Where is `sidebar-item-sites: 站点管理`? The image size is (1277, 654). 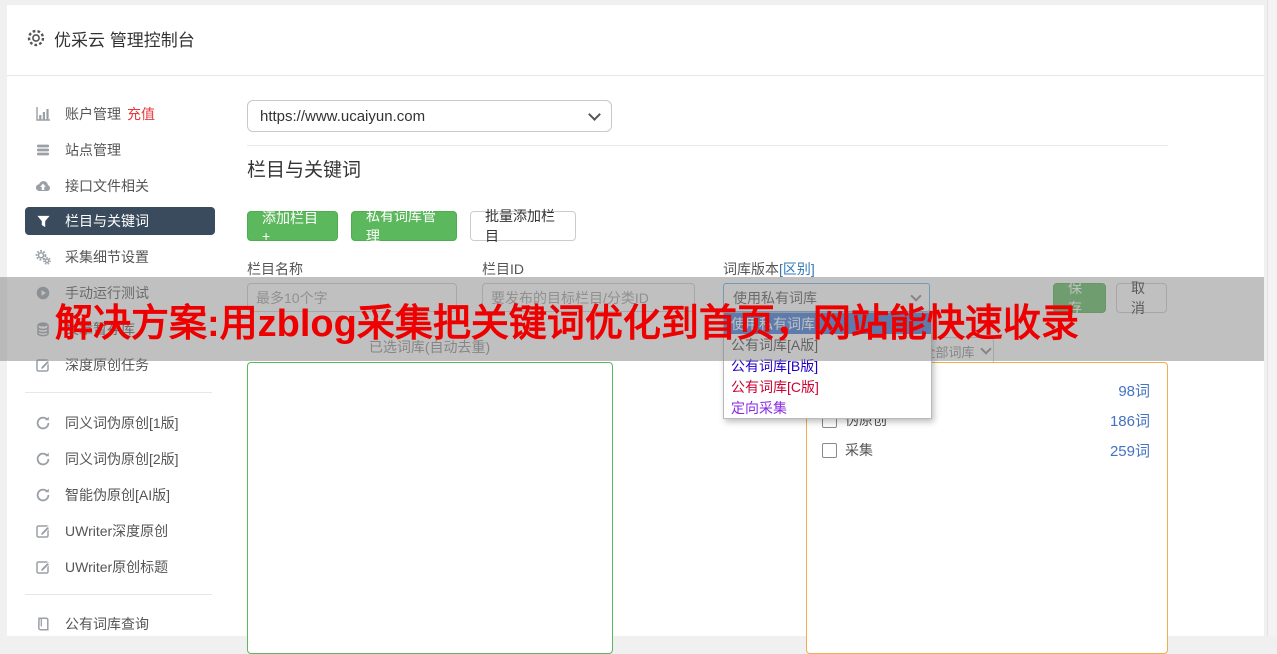
sidebar-item-sites: 站点管理 is located at coordinates (120, 150).